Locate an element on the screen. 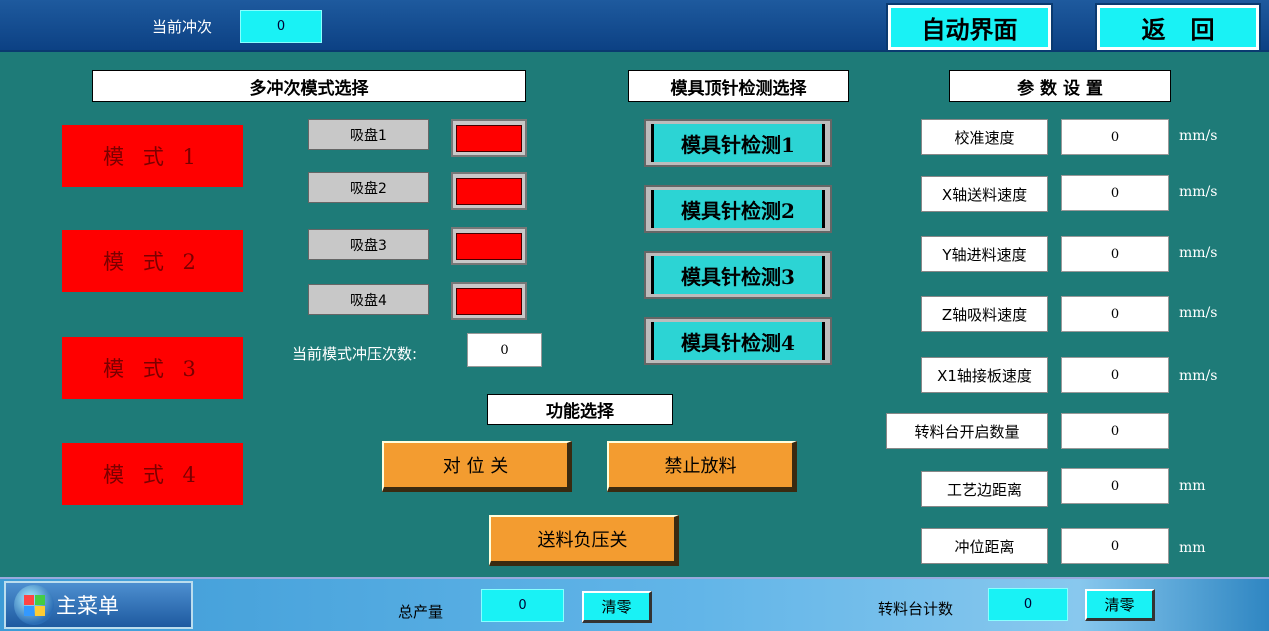  param-y-infeed-speed-label: Y轴进料速度 is located at coordinates (984, 254).